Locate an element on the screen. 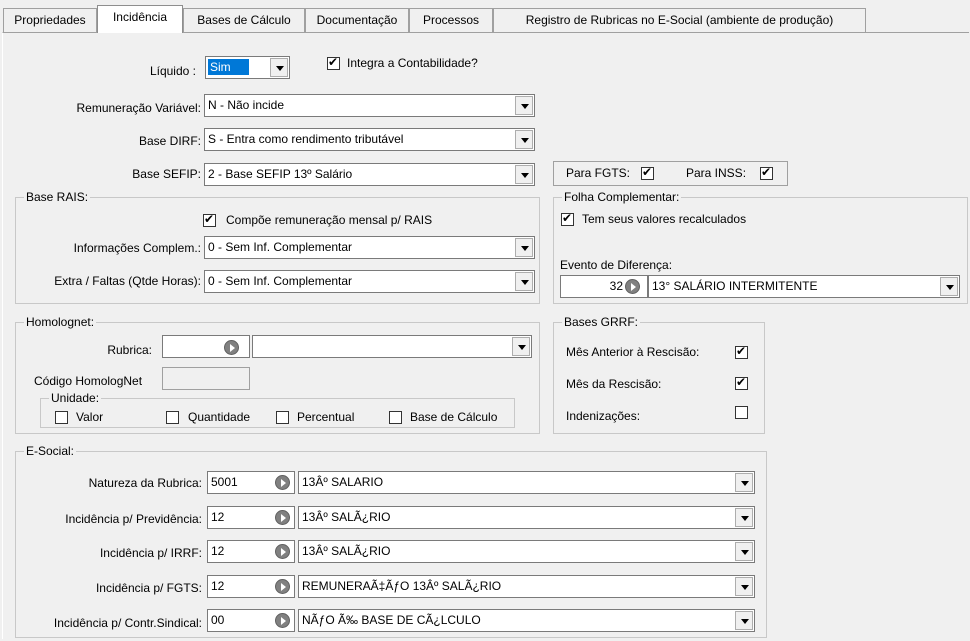  mes-anterior-label: Mês Anterior à Rescisão: is located at coordinates (633, 352).